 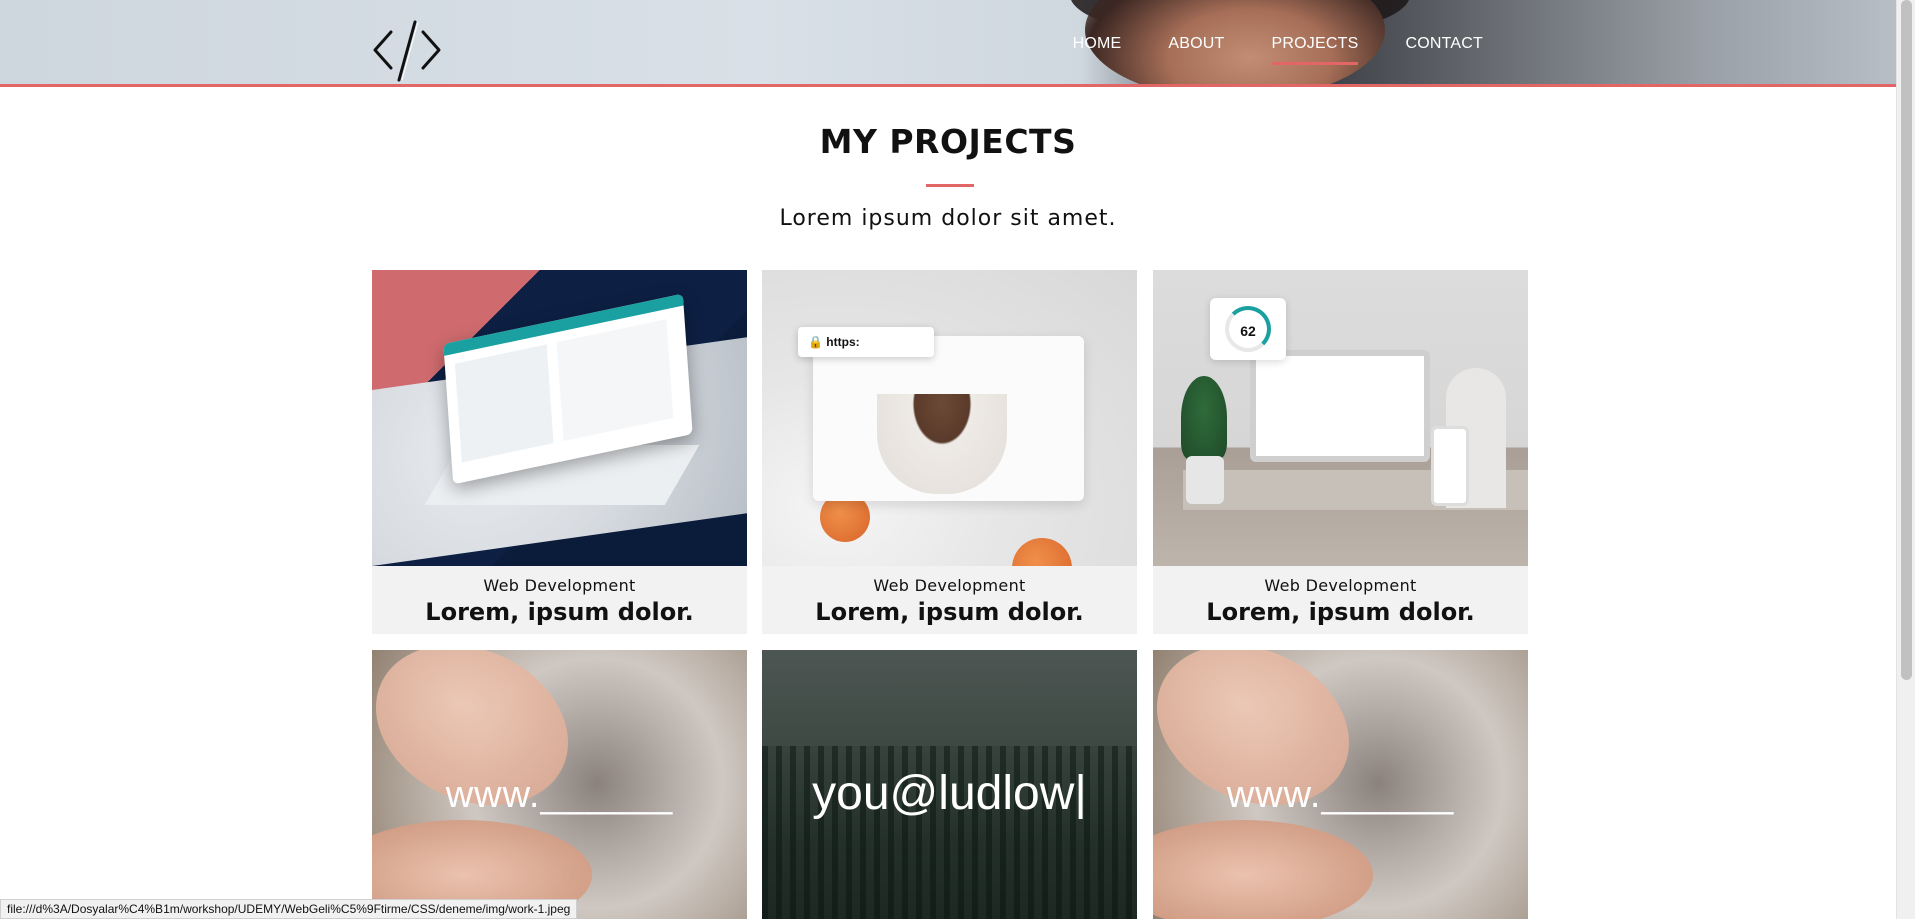 What do you see at coordinates (1450, 466) in the screenshot?
I see `phone-mockup` at bounding box center [1450, 466].